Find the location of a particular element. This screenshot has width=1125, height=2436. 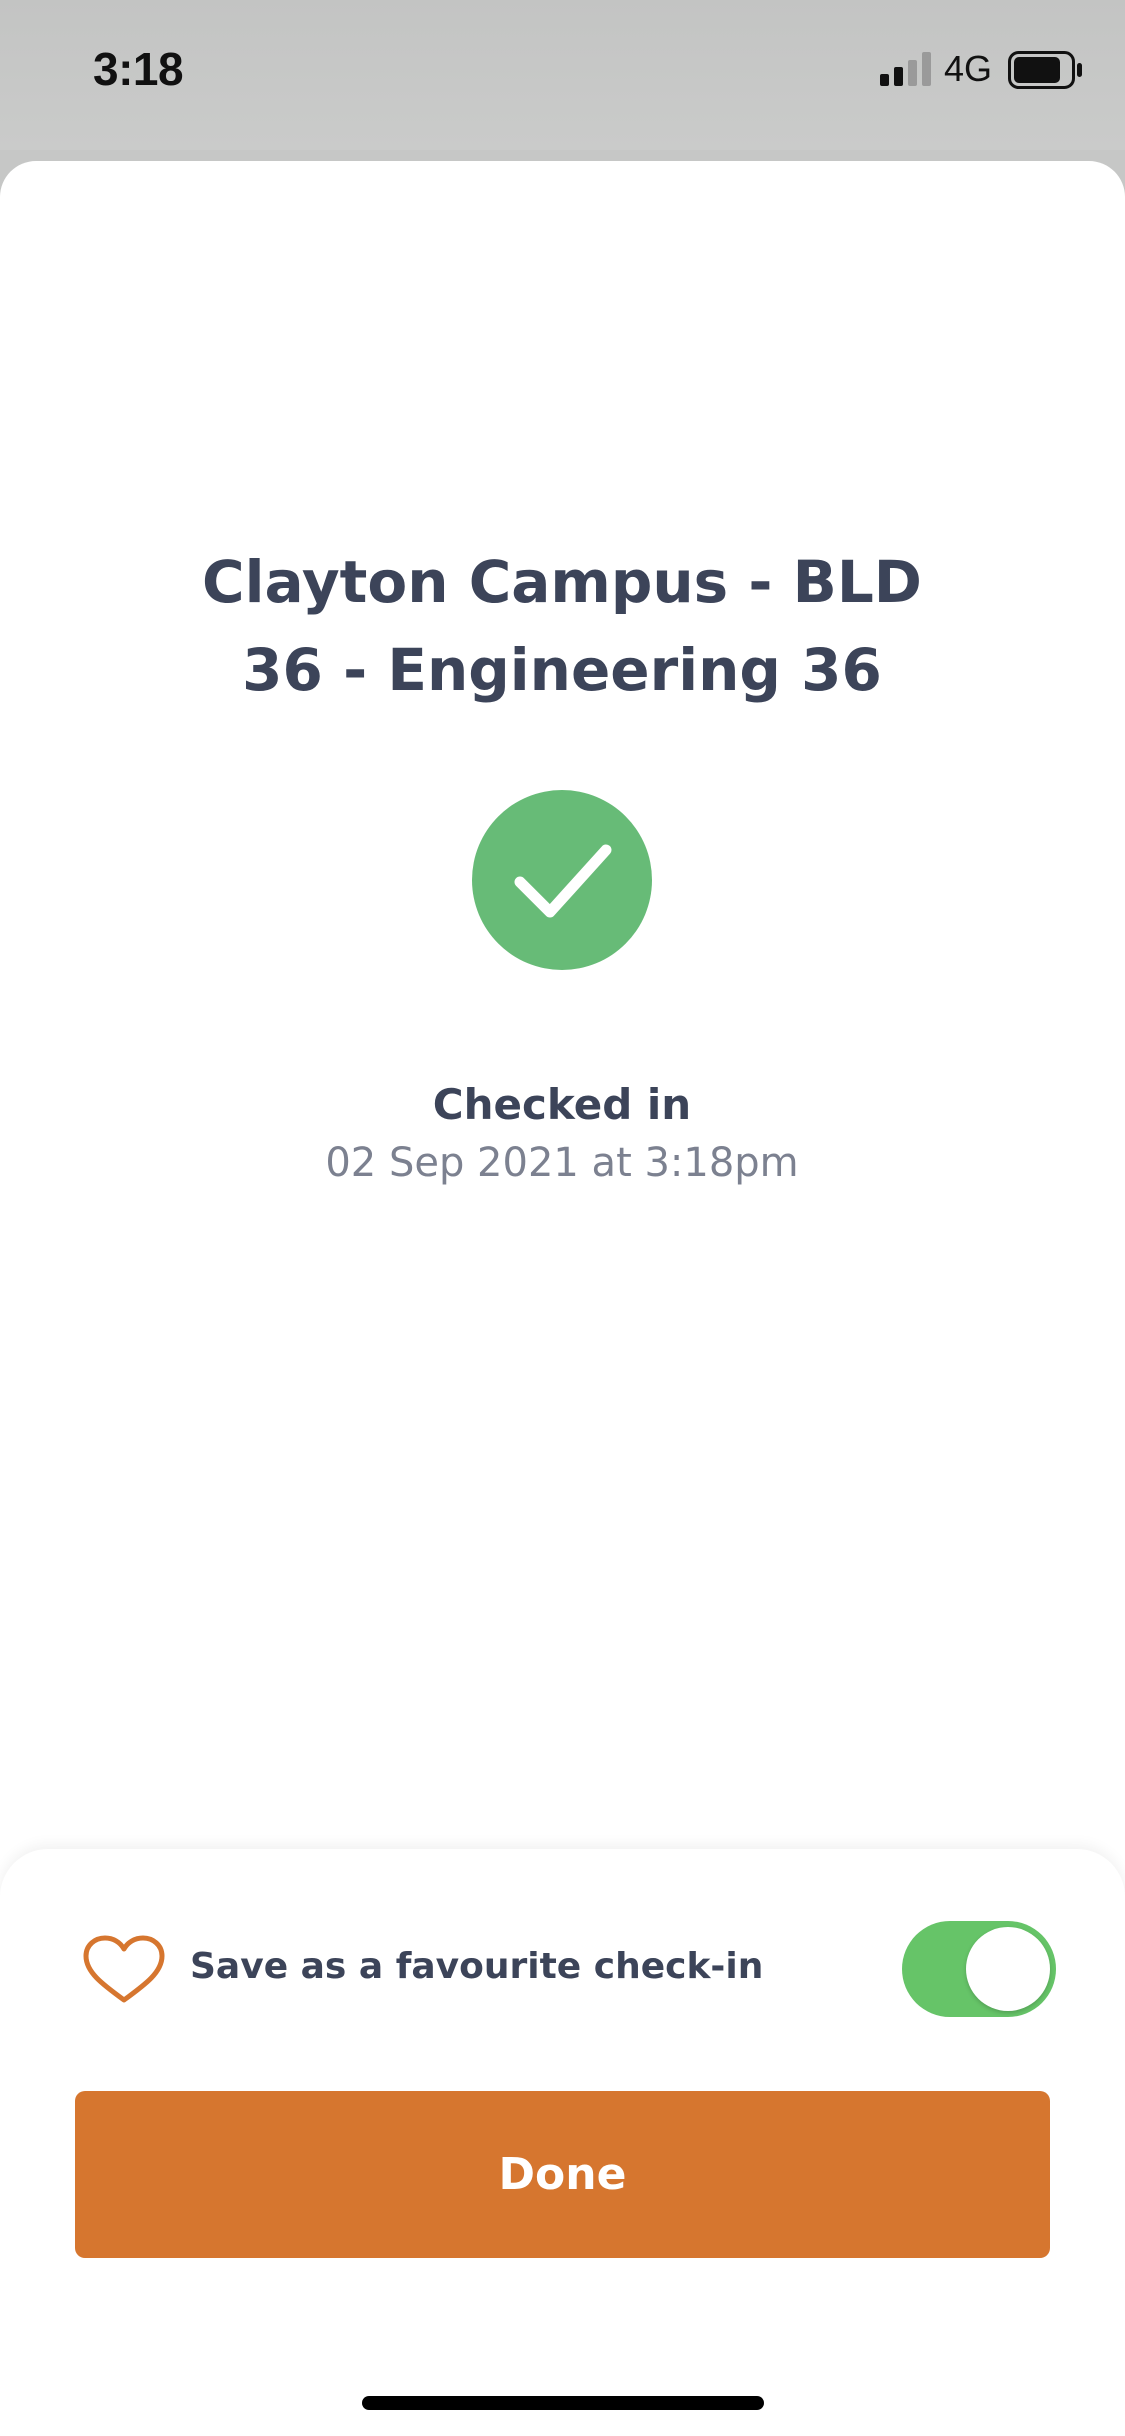

location-title-line-1: Clayton Campus - BLD is located at coordinates (562, 582).